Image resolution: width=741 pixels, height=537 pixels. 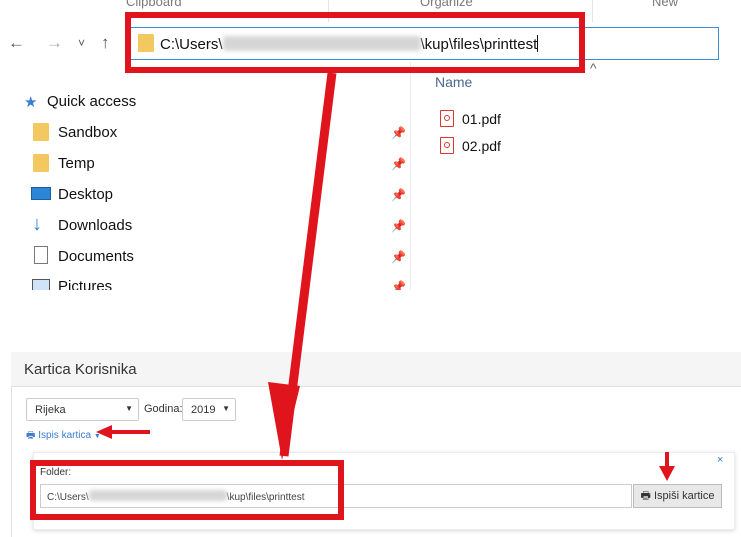 I want to click on connector-arrow-head, so click(x=284, y=421).